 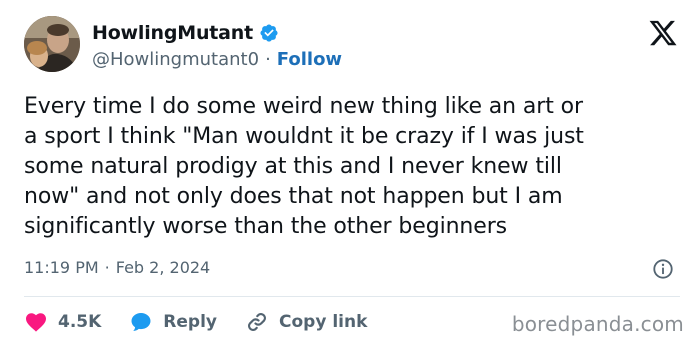 I want to click on tweet-date: Feb 2, 2024, so click(x=163, y=267).